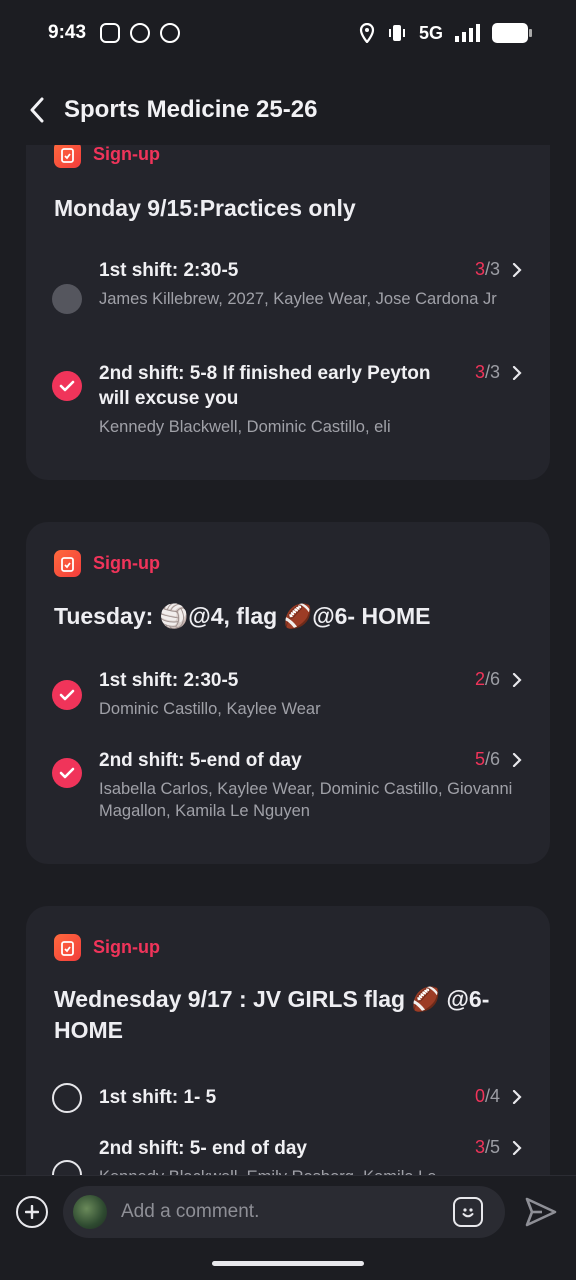 This screenshot has height=1280, width=576. I want to click on shift-title: 2nd shift: 5-end of day, so click(200, 760).